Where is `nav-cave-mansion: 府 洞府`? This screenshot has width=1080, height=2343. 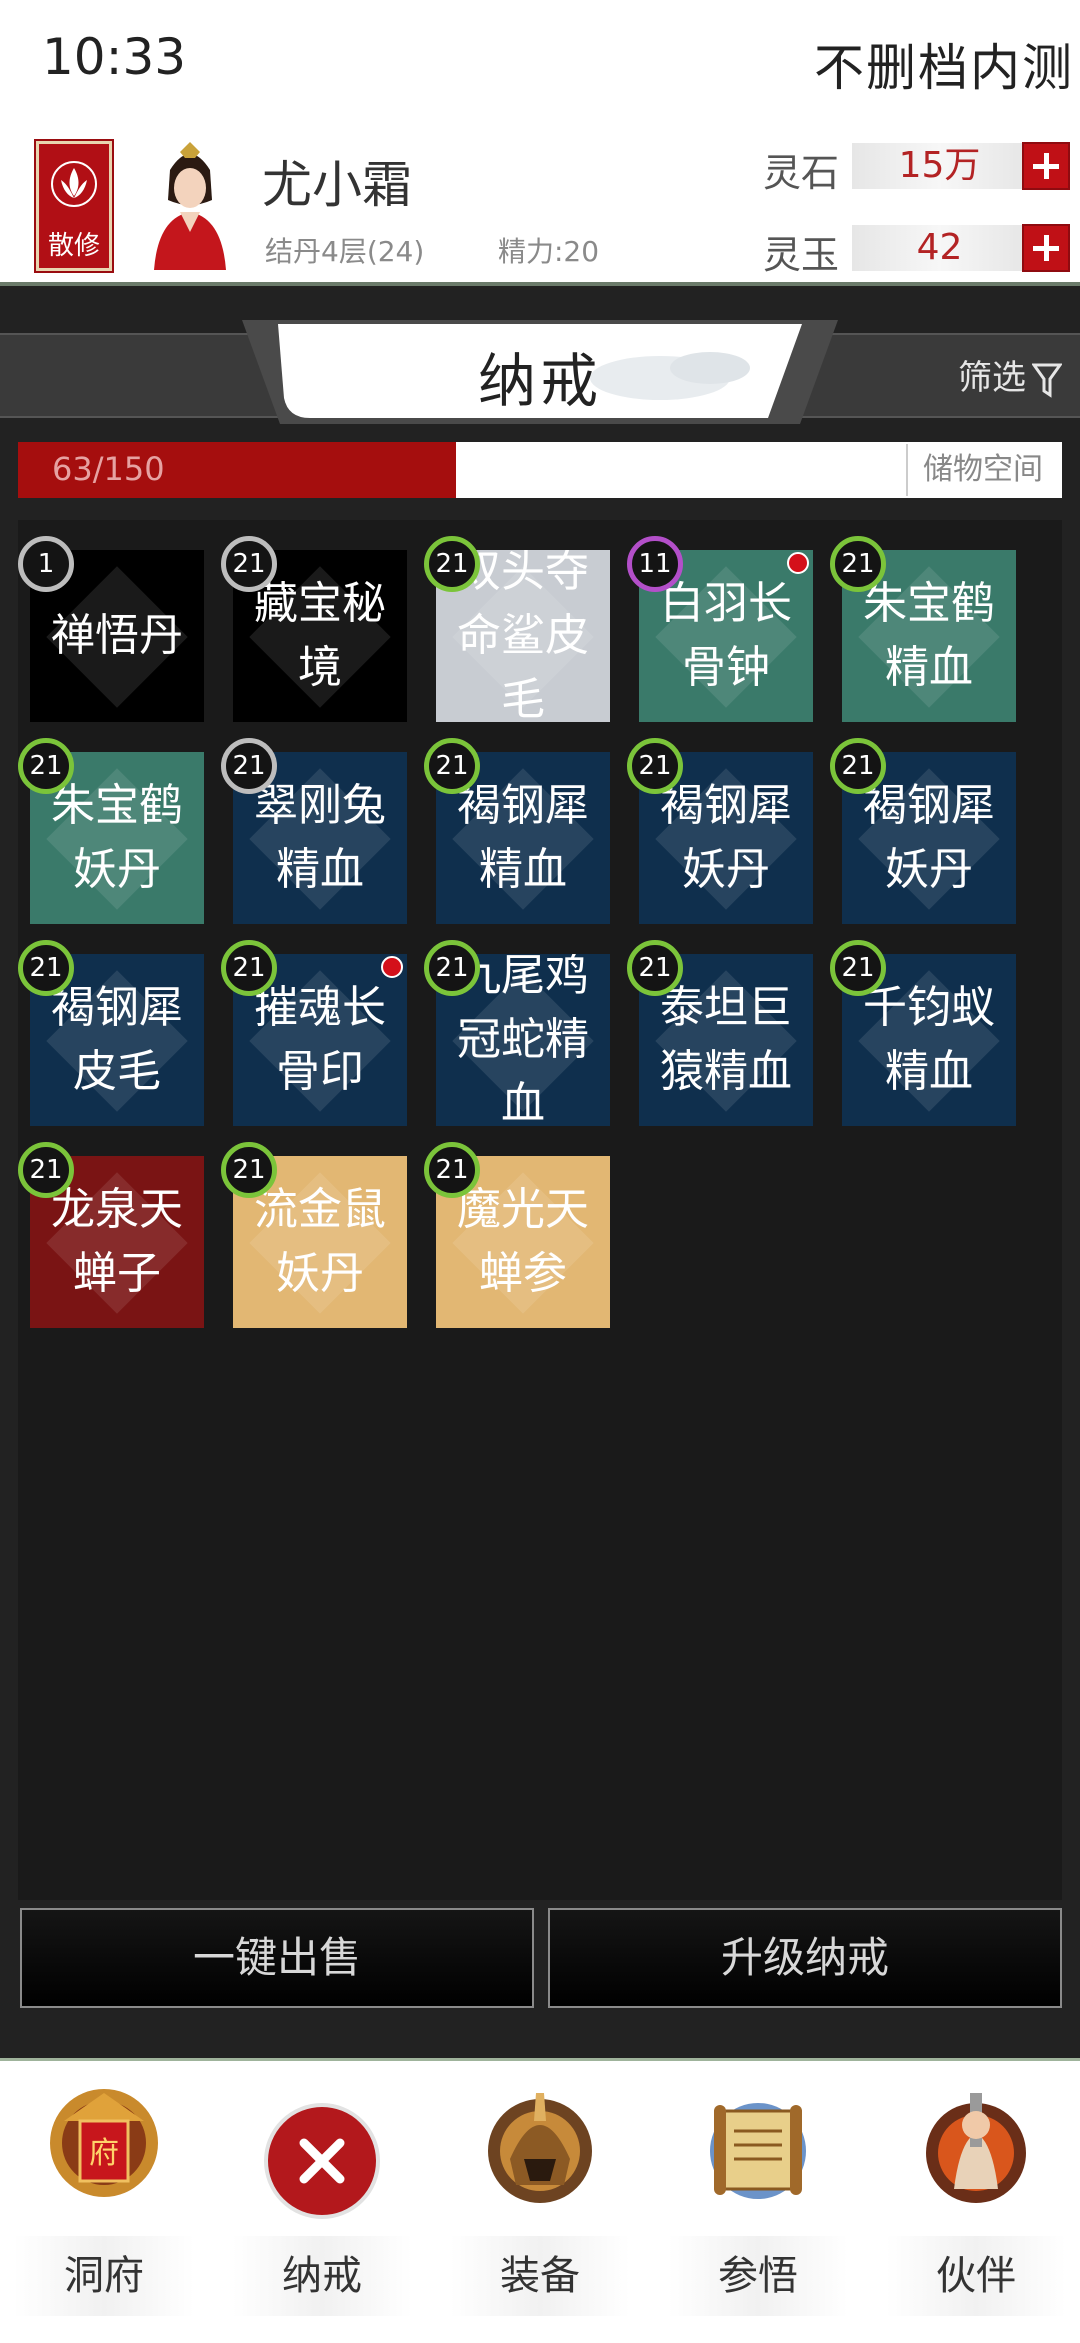
nav-cave-mansion: 府 洞府 is located at coordinates (104, 2202).